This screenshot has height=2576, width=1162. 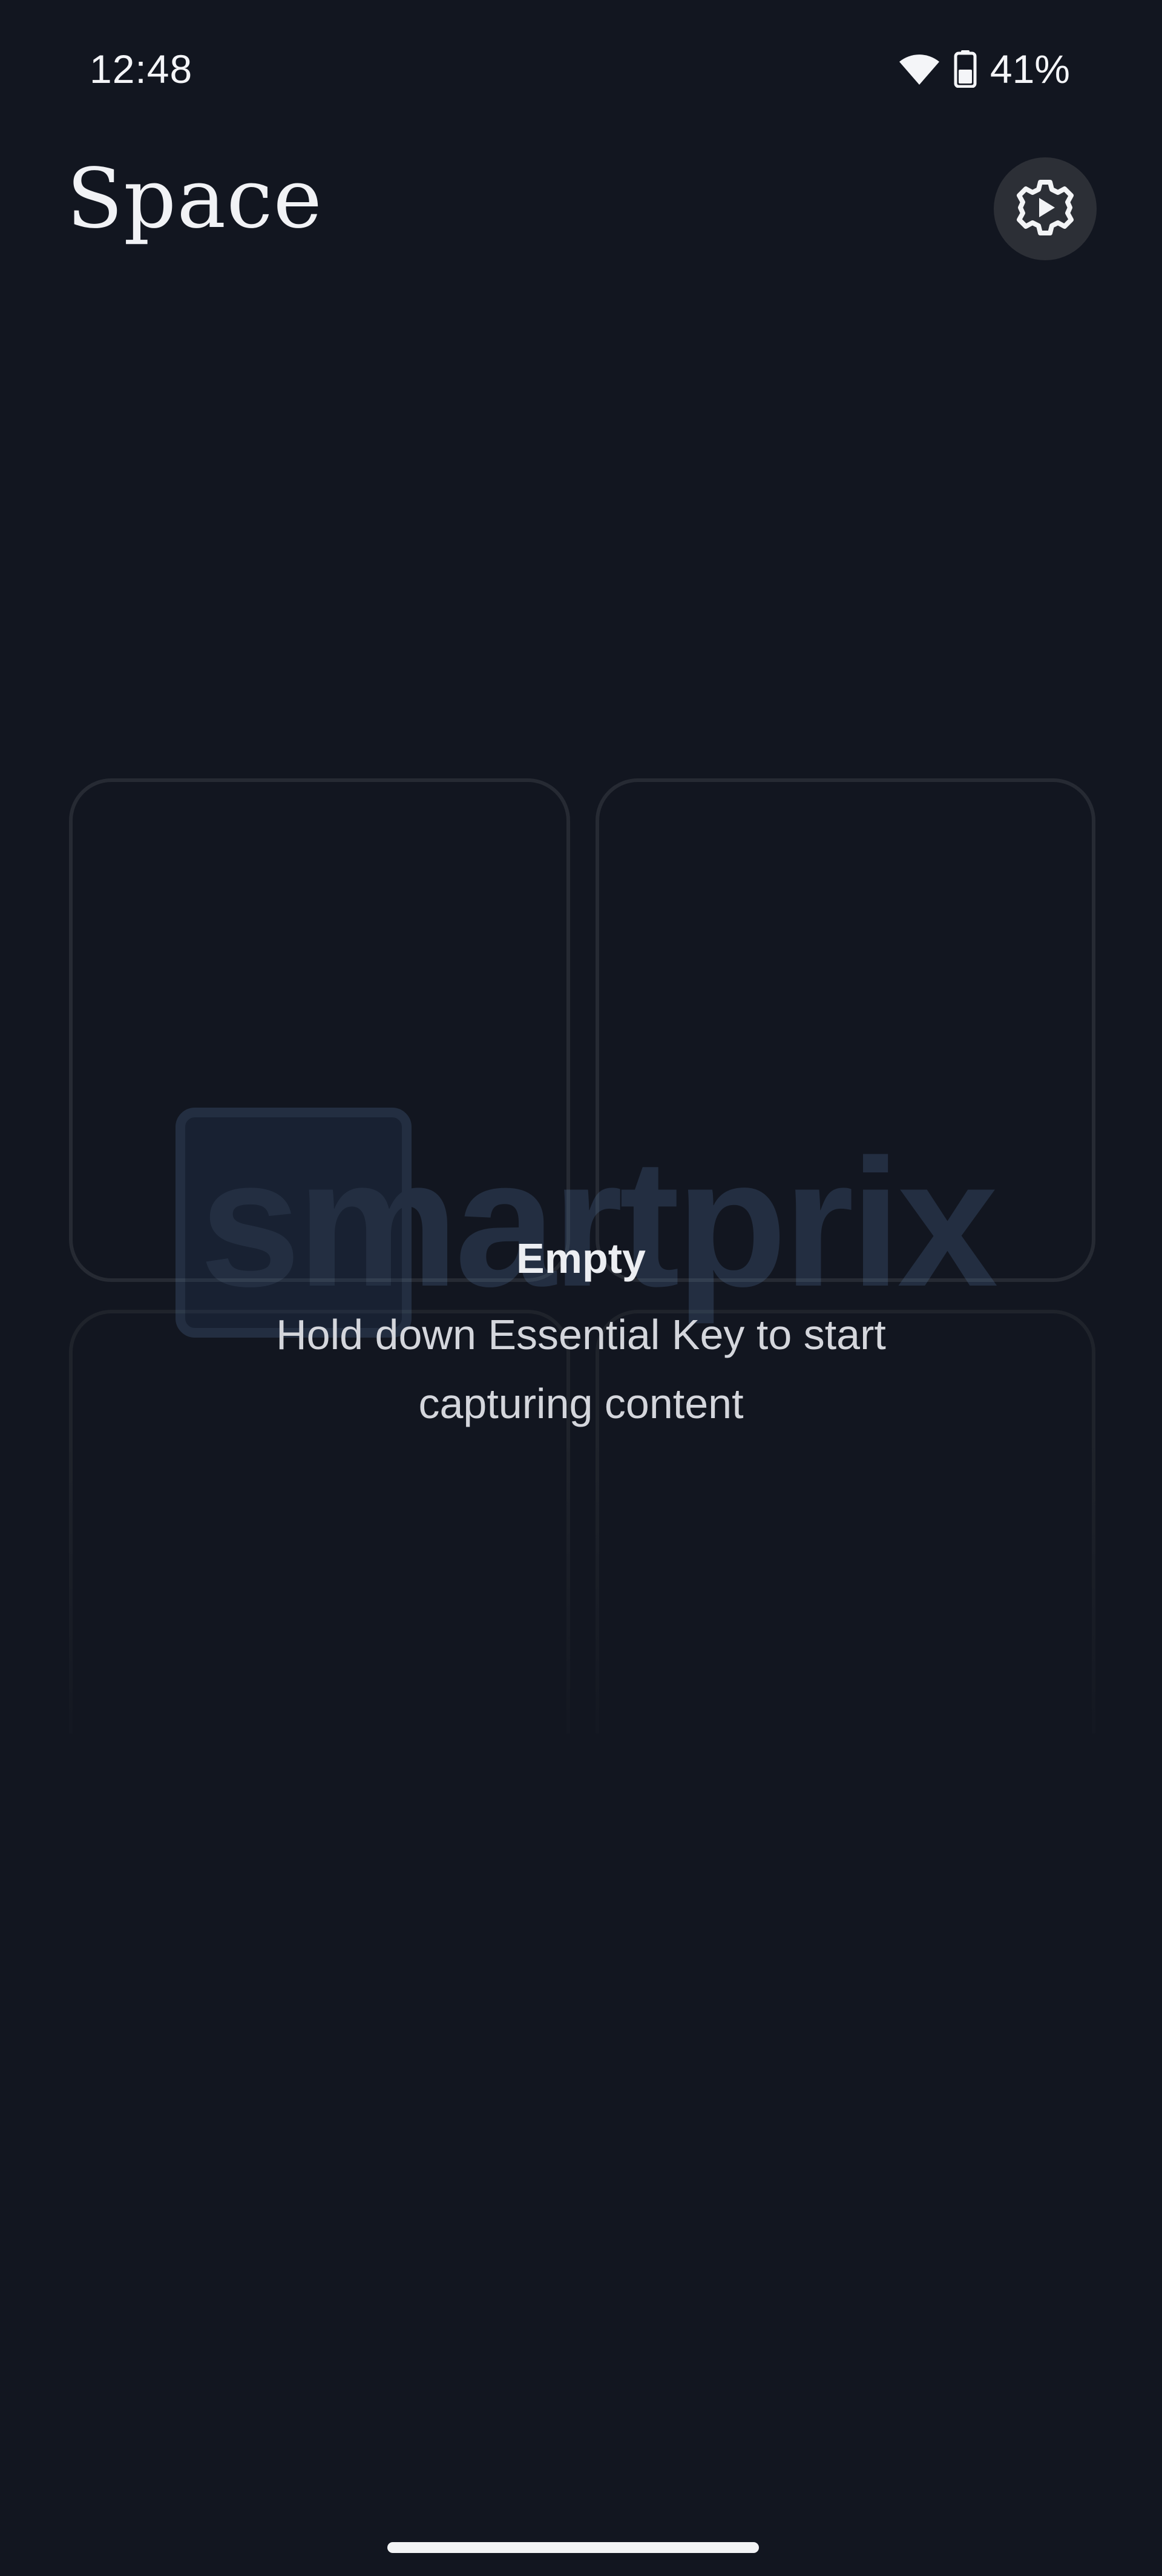 What do you see at coordinates (573, 2547) in the screenshot?
I see `home-indicator` at bounding box center [573, 2547].